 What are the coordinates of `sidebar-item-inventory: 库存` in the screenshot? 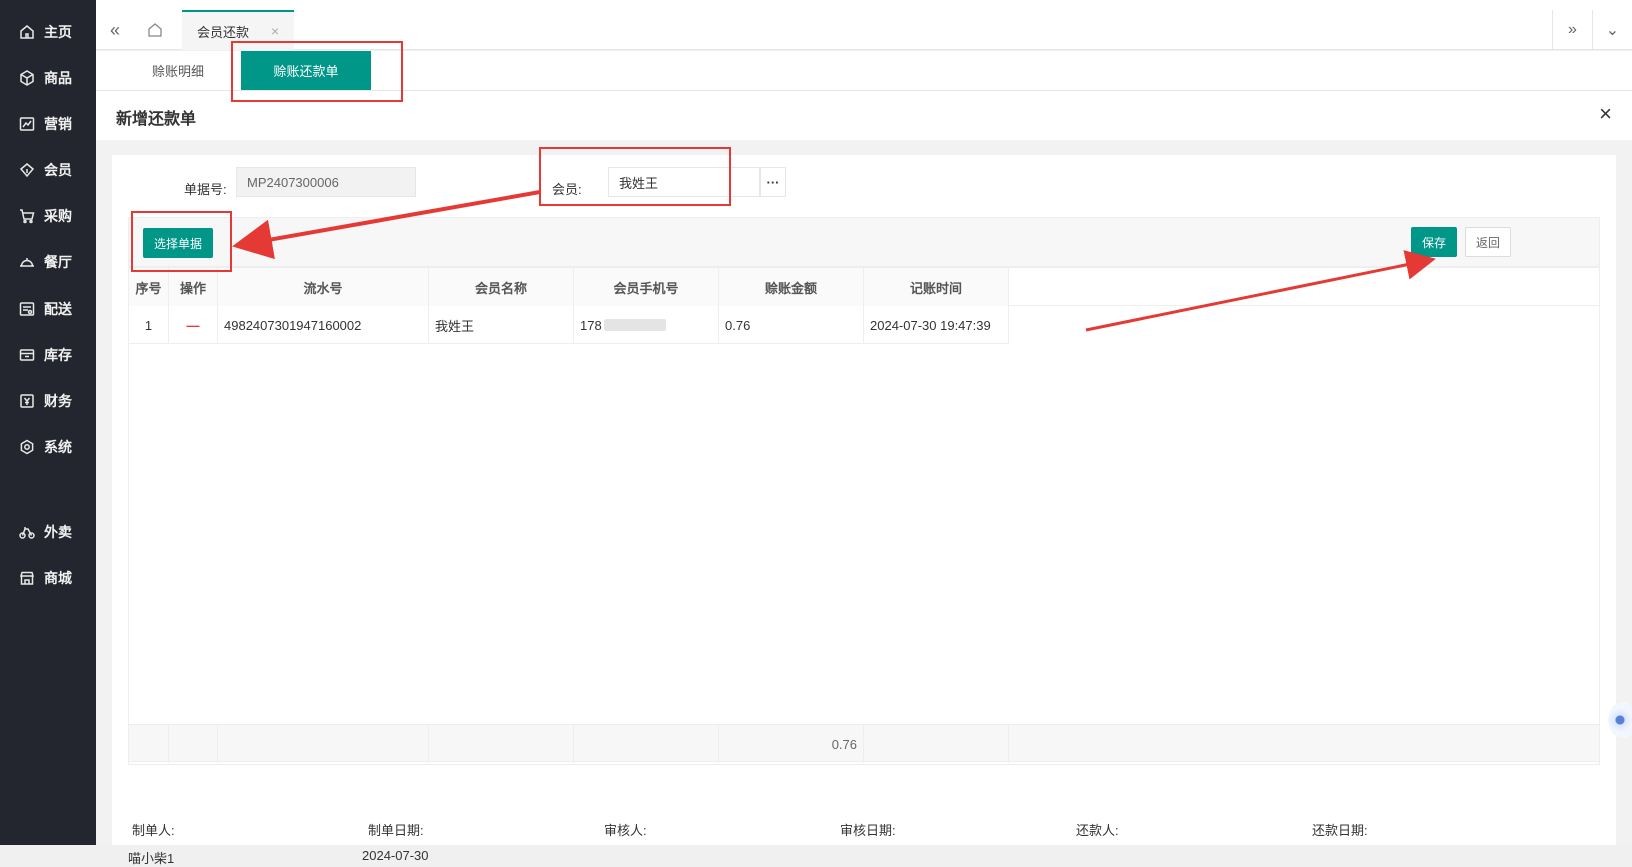 It's located at (48, 355).